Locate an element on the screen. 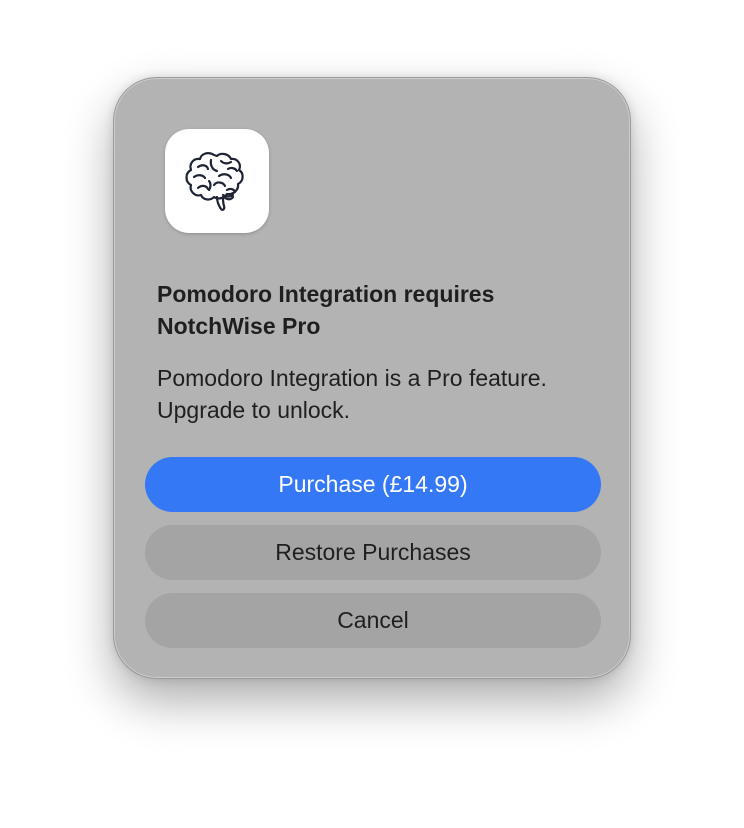 This screenshot has width=744, height=828. restore-purchases-button: Restore Purchases is located at coordinates (373, 552).